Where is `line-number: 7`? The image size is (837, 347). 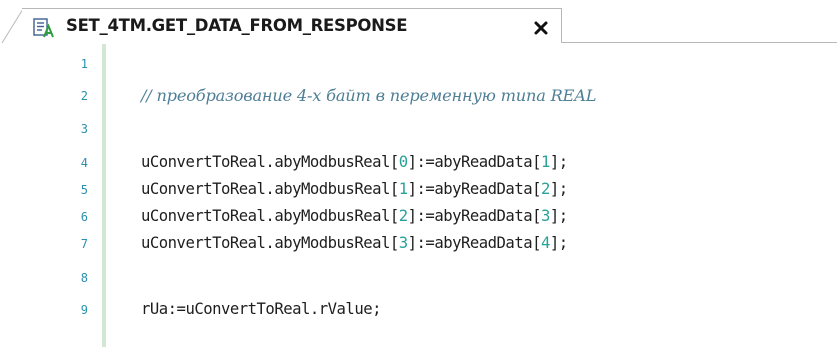 line-number: 7 is located at coordinates (84, 244).